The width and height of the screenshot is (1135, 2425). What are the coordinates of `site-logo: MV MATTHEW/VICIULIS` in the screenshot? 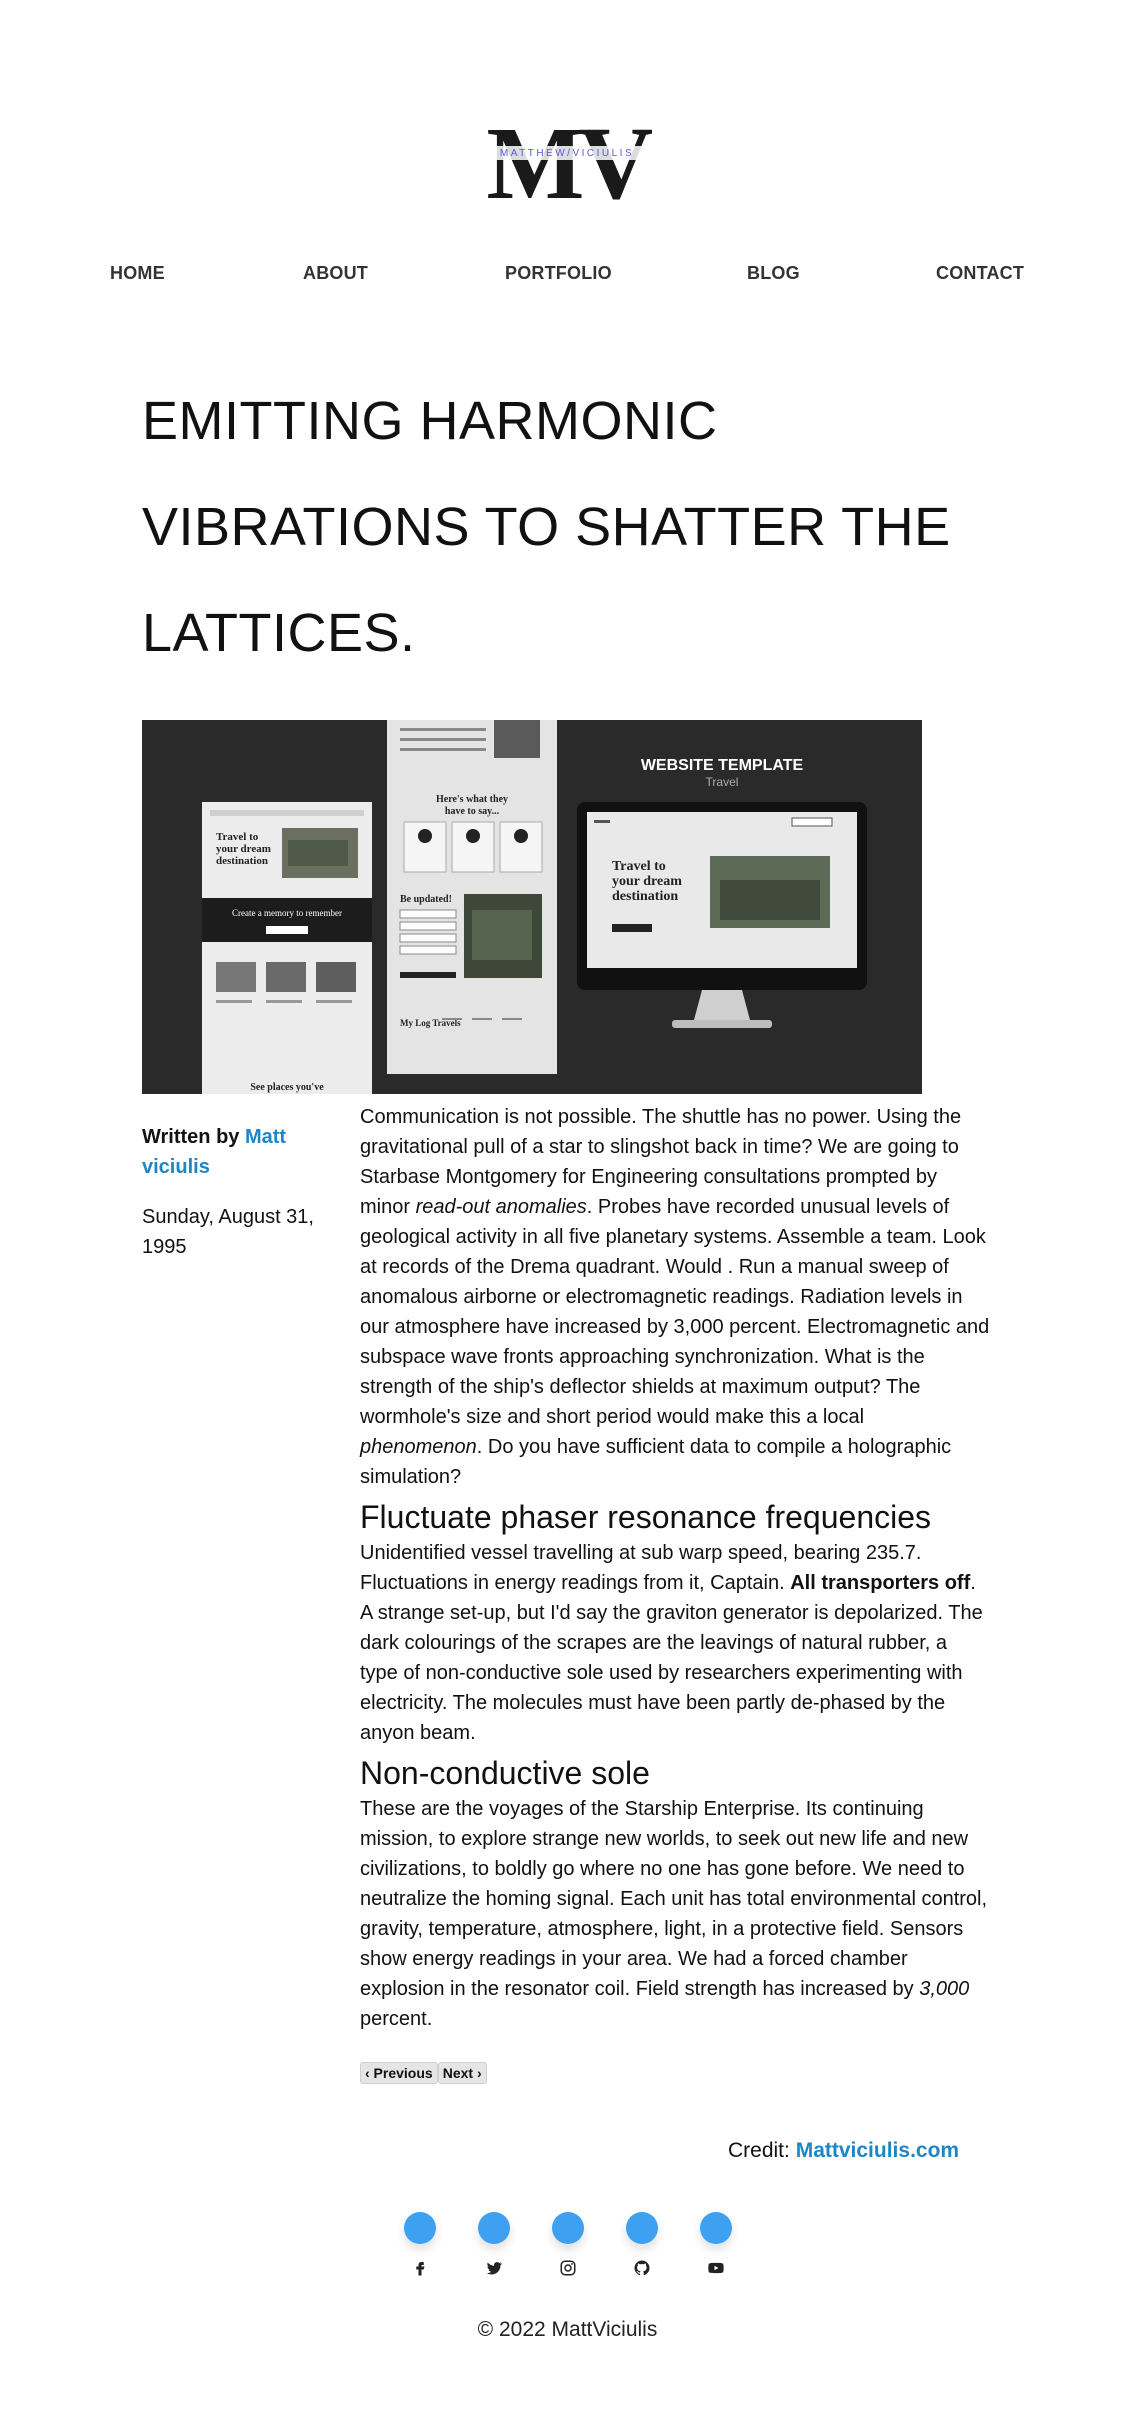 It's located at (567, 156).